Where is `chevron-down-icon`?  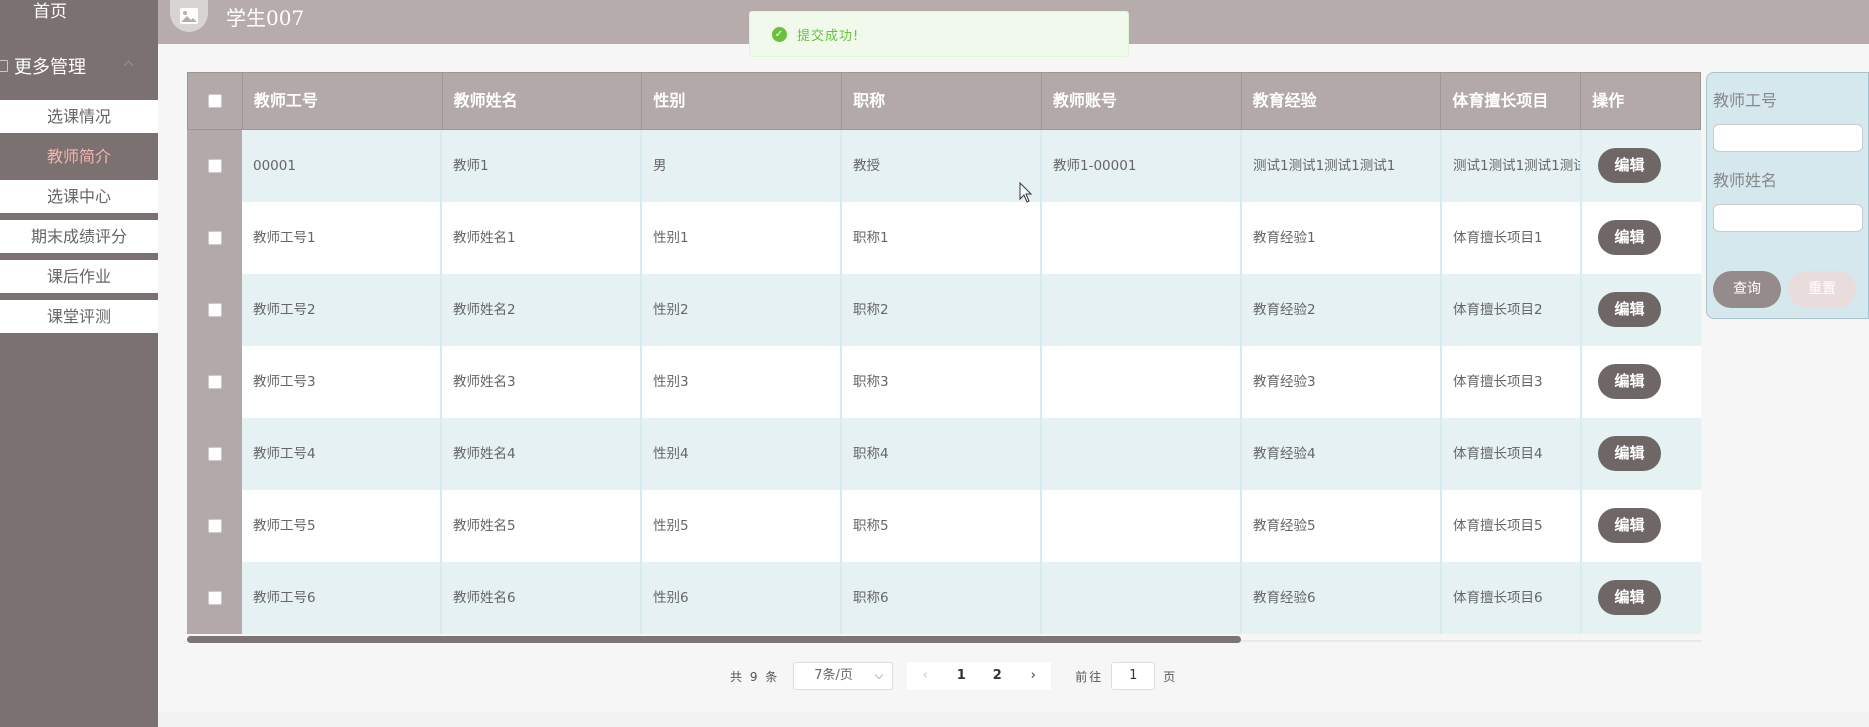 chevron-down-icon is located at coordinates (879, 675).